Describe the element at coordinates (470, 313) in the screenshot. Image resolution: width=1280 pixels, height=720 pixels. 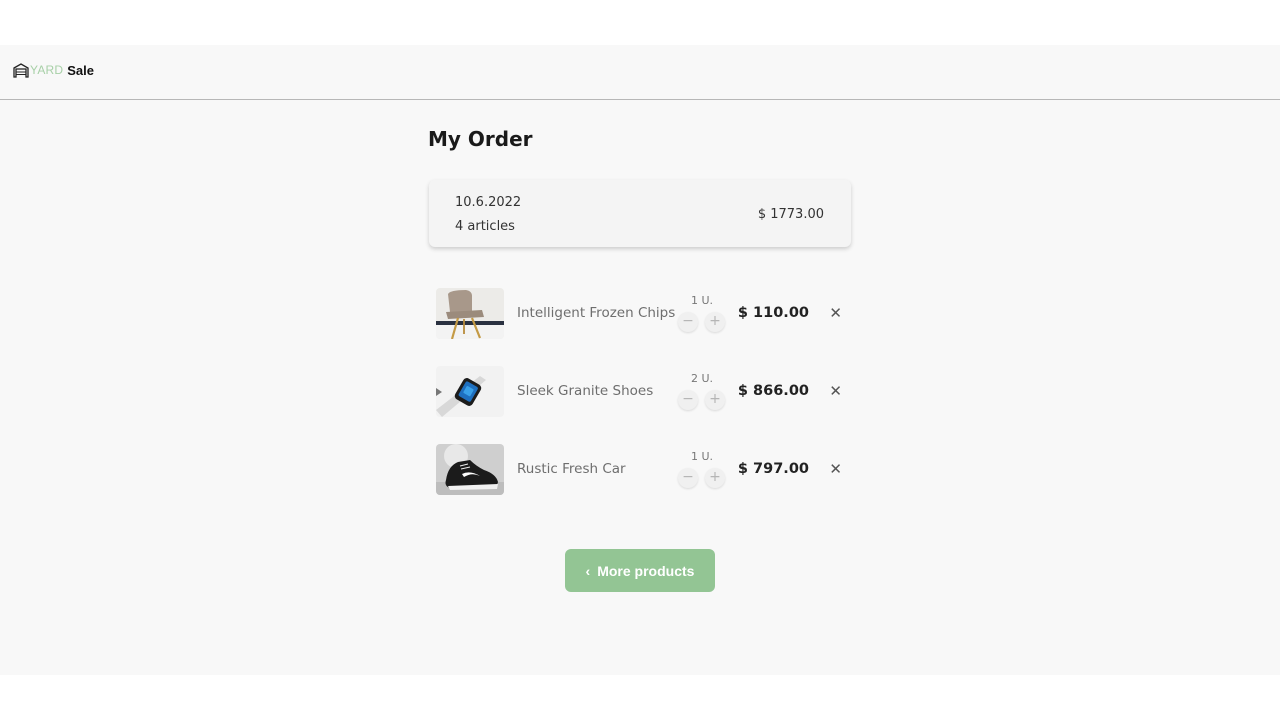
I see `product-image-chair` at that location.